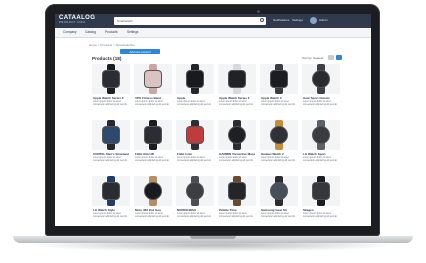 The height and width of the screenshot is (263, 426). Describe the element at coordinates (195, 210) in the screenshot. I see `product-title: NORDICWAN` at that location.